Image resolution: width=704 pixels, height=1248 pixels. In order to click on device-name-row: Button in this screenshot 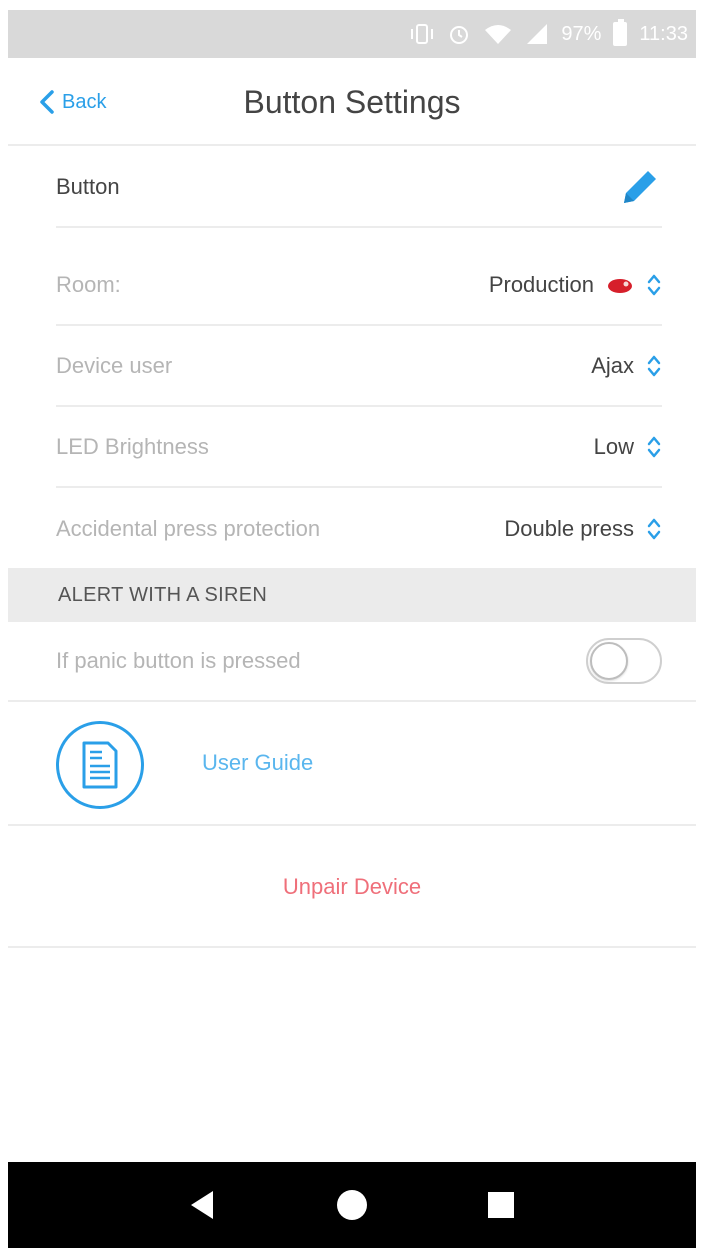, I will do `click(359, 188)`.